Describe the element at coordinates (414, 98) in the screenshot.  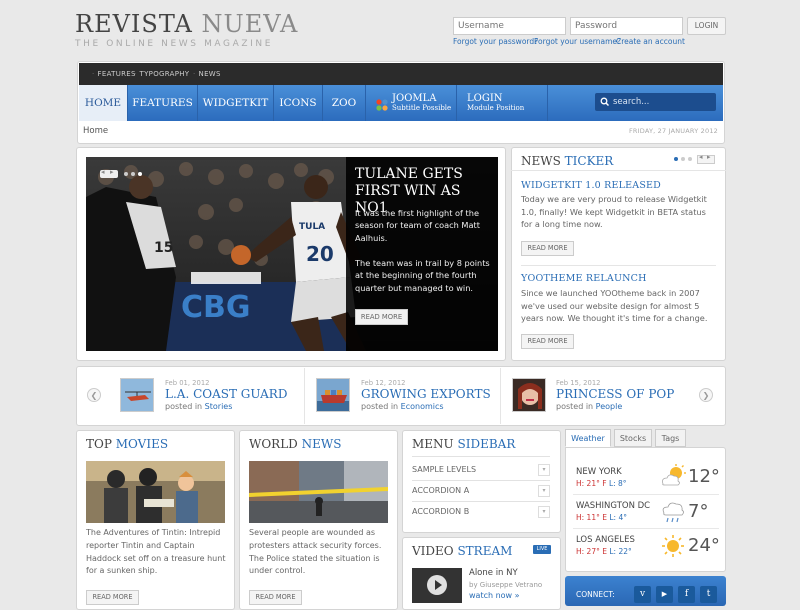
I see `joomla-title: JOOMLA` at that location.